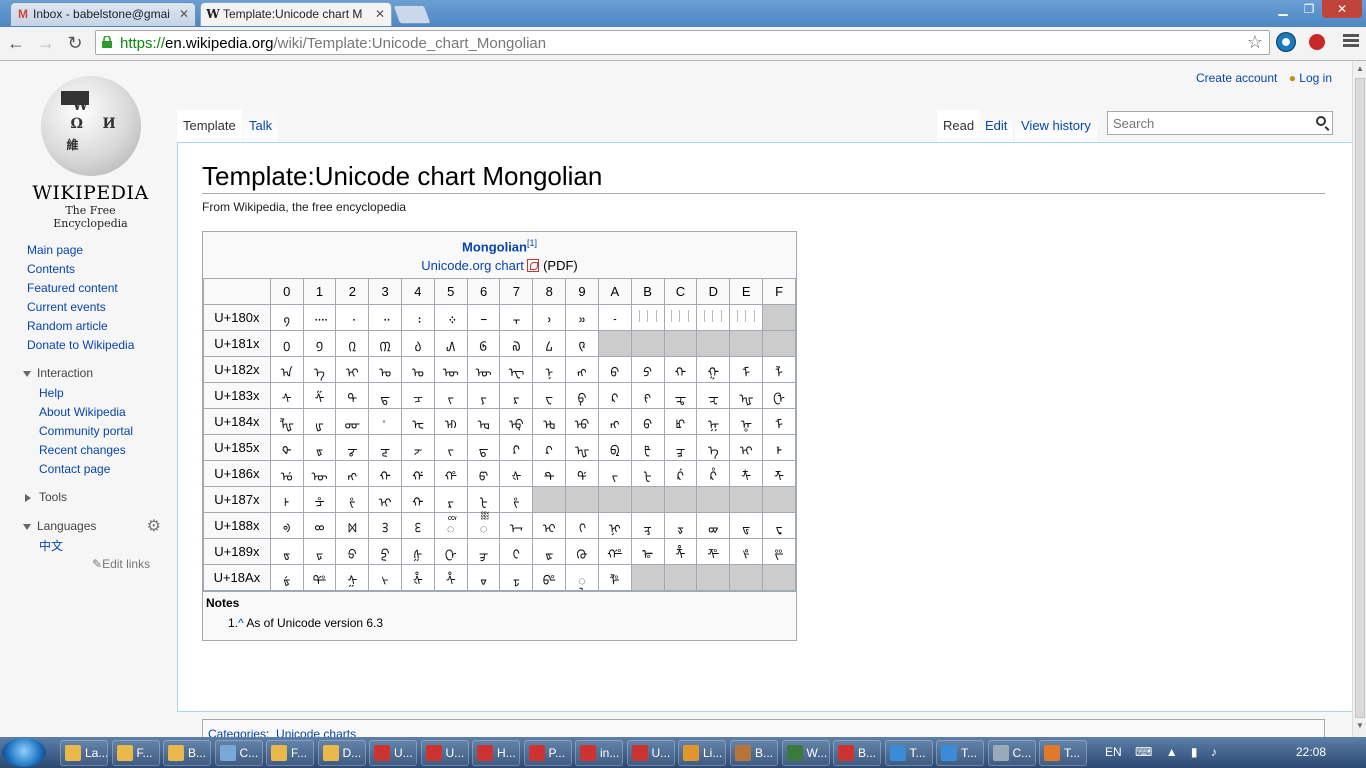 This screenshot has width=1366, height=768. I want to click on character-glyph: ᠘, so click(549, 347).